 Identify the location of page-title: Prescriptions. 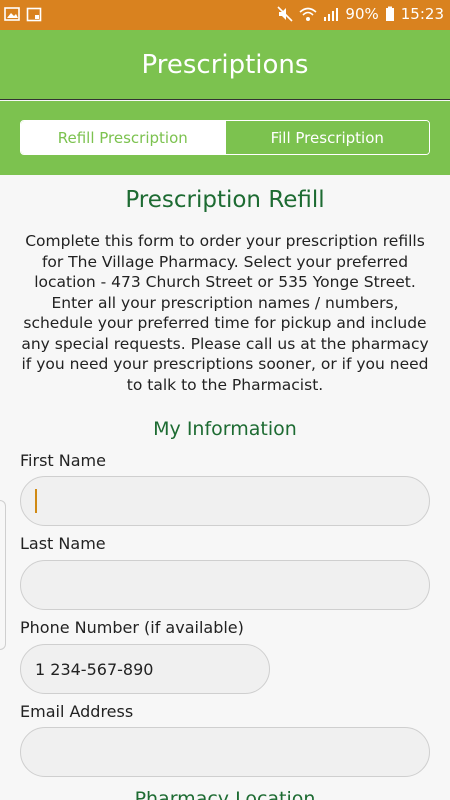
(225, 64).